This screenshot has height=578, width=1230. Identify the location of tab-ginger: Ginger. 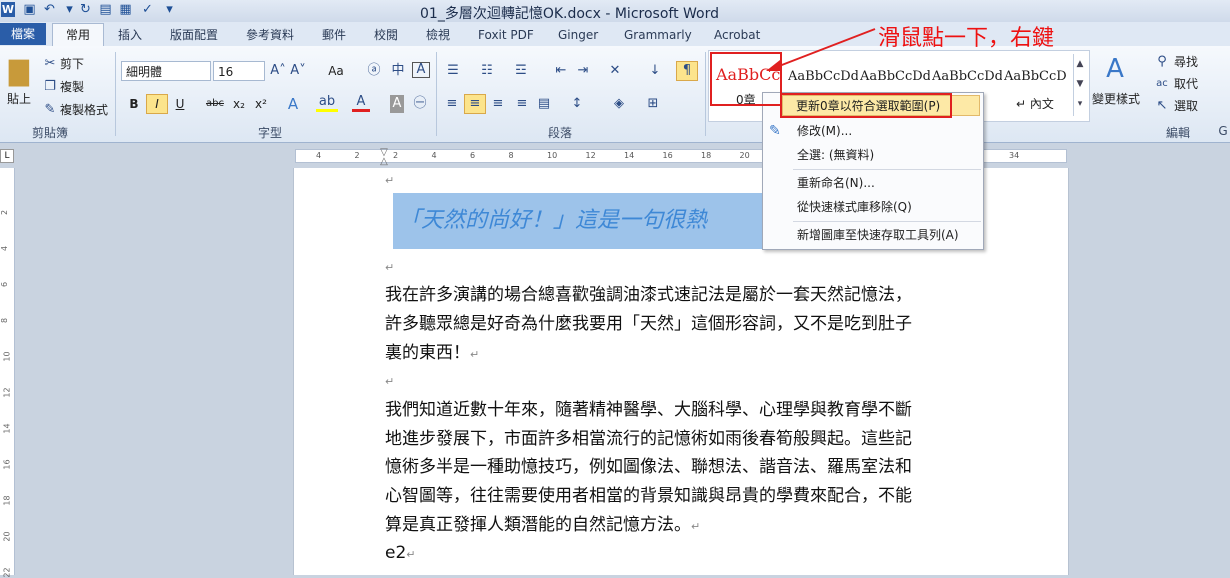
(578, 35).